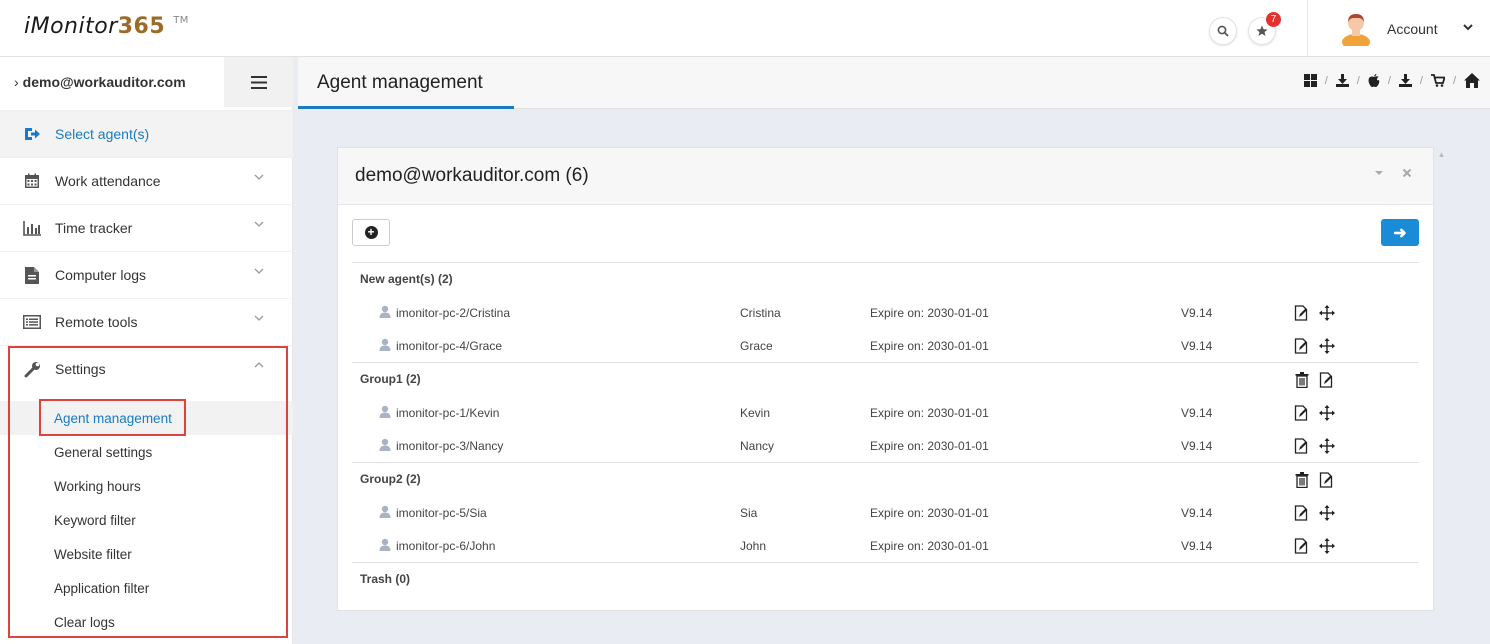 The width and height of the screenshot is (1490, 644). I want to click on file-icon, so click(32, 275).